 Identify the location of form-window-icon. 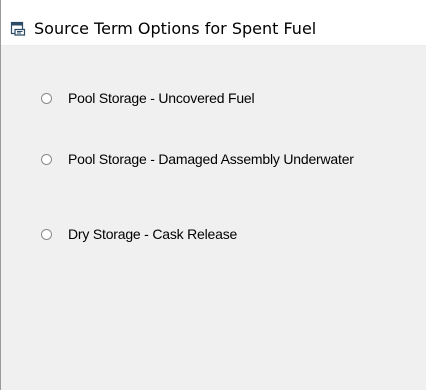
(18, 28).